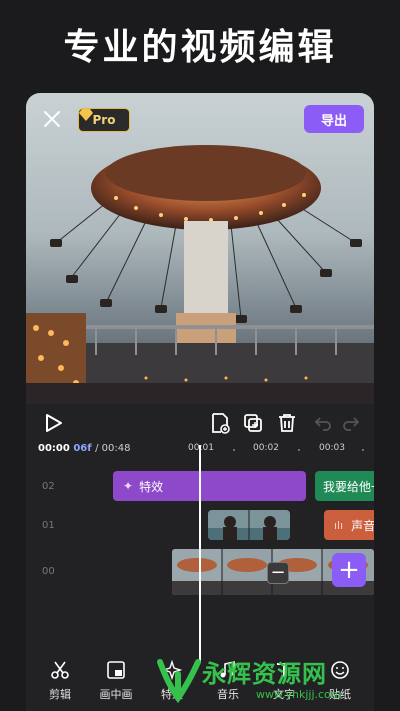  What do you see at coordinates (151, 486) in the screenshot?
I see `effect-clip-label: 特效` at bounding box center [151, 486].